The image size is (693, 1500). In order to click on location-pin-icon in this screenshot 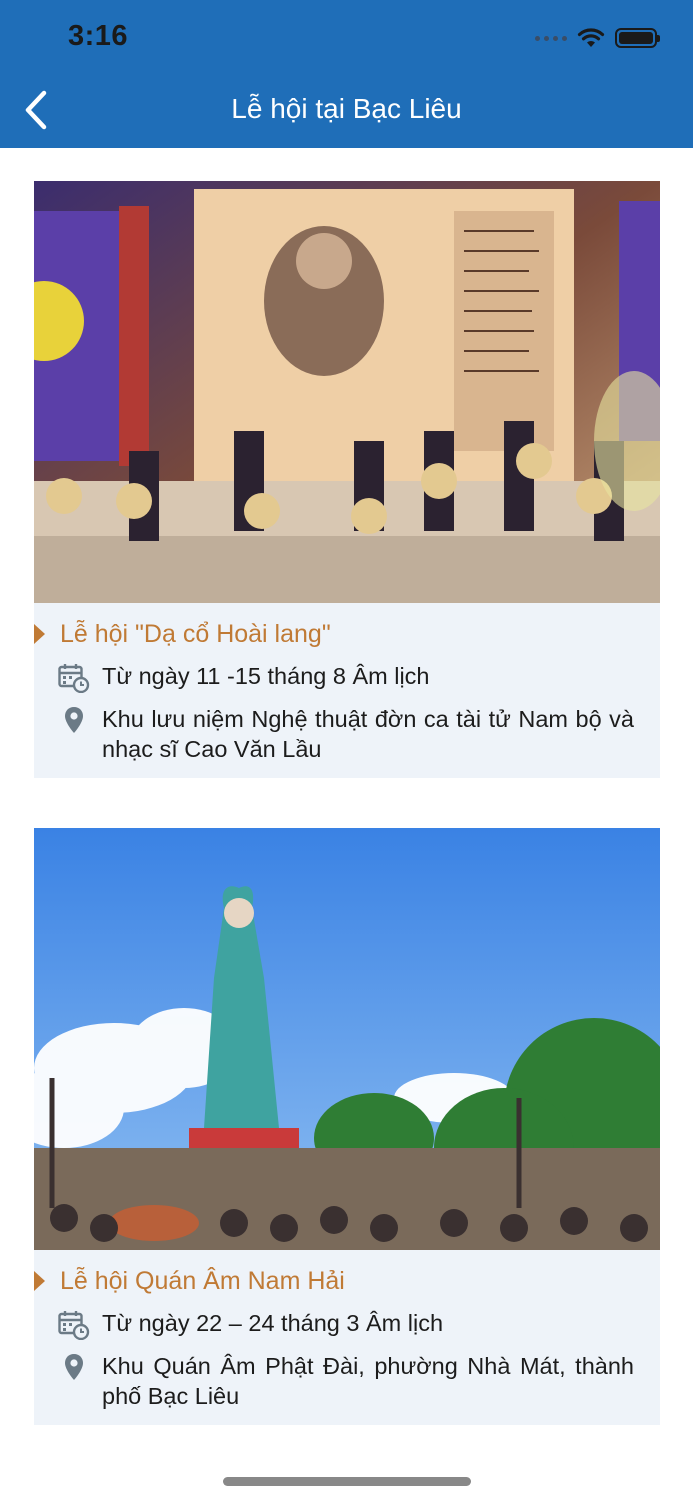, I will do `click(74, 1367)`.